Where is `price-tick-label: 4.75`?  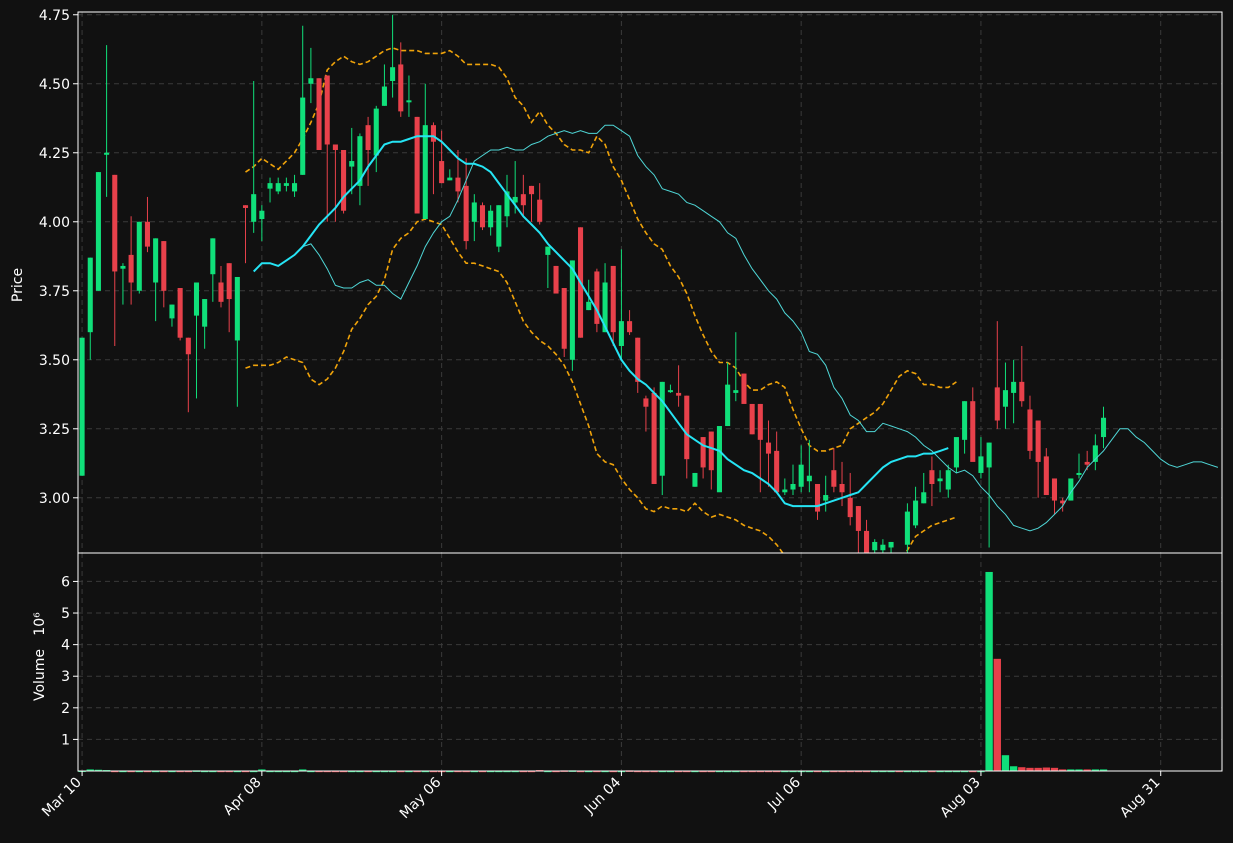 price-tick-label: 4.75 is located at coordinates (54, 16).